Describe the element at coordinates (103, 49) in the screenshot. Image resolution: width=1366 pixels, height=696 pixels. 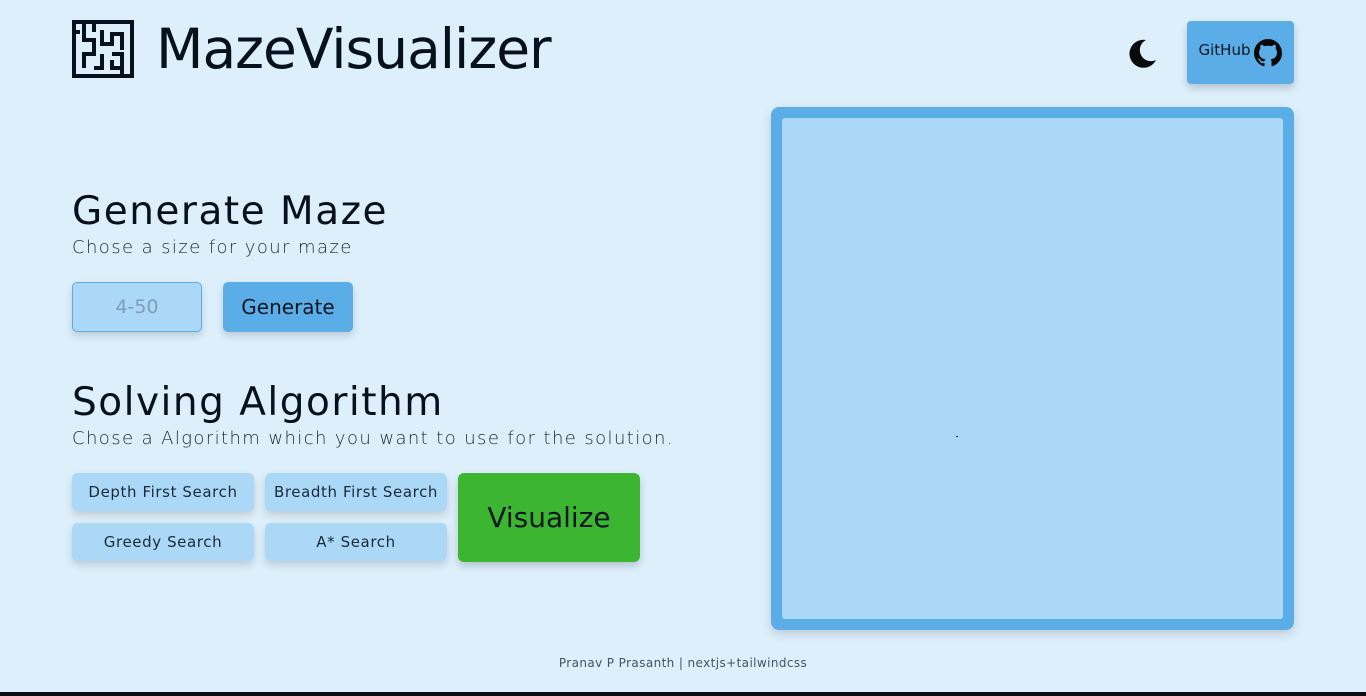
I see `maze-logo-icon` at that location.